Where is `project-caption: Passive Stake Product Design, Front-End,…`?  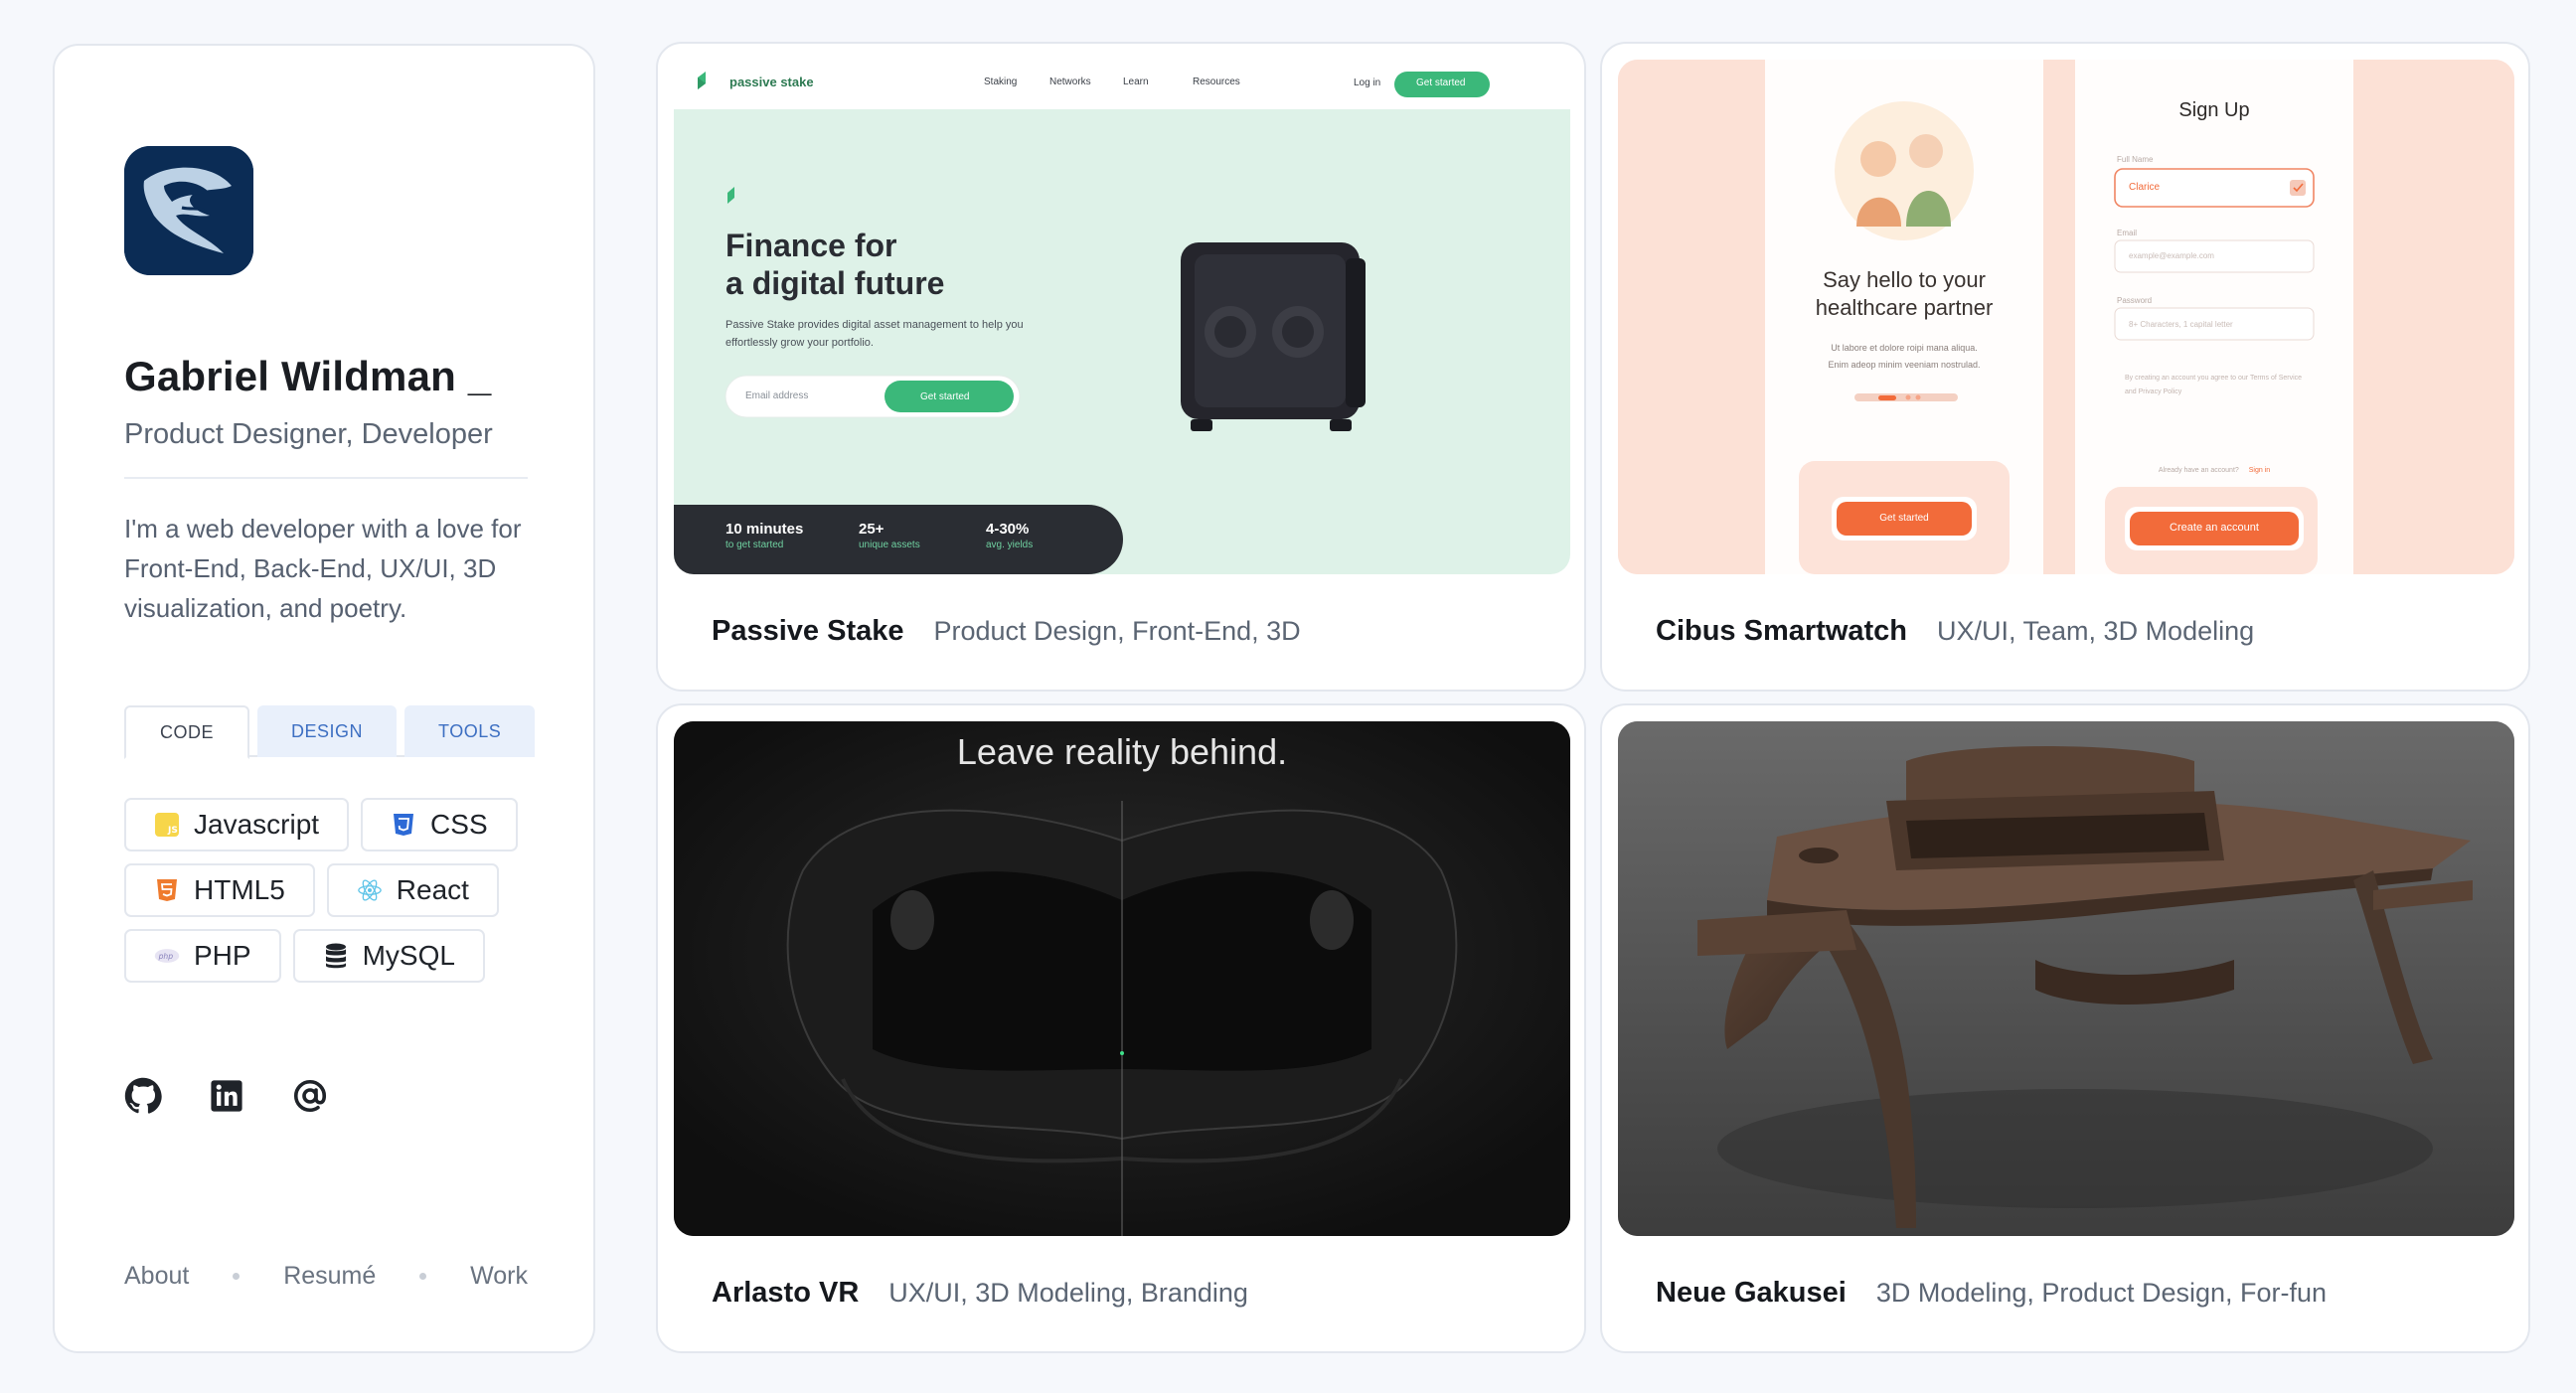 project-caption: Passive Stake Product Design, Front-End,… is located at coordinates (1006, 632).